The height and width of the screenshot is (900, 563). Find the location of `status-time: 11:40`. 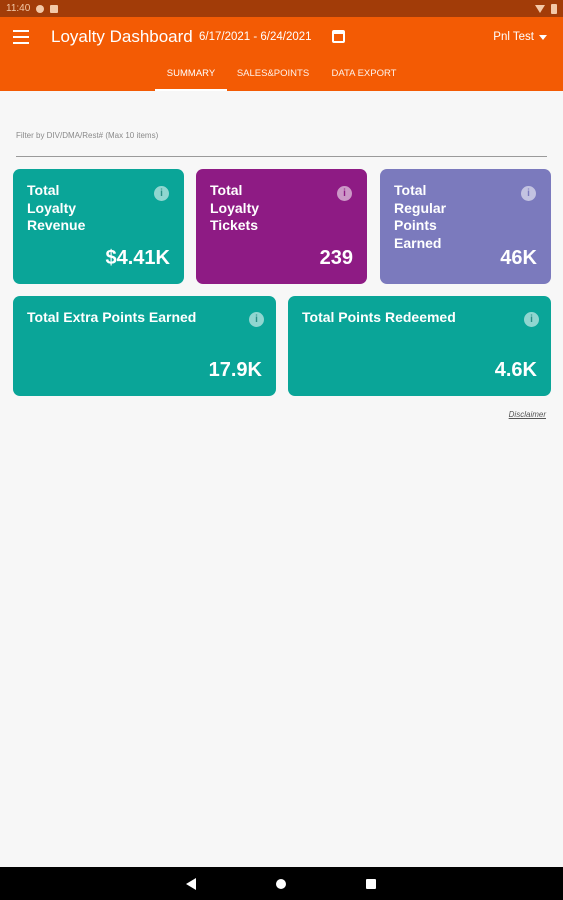

status-time: 11:40 is located at coordinates (18, 8).